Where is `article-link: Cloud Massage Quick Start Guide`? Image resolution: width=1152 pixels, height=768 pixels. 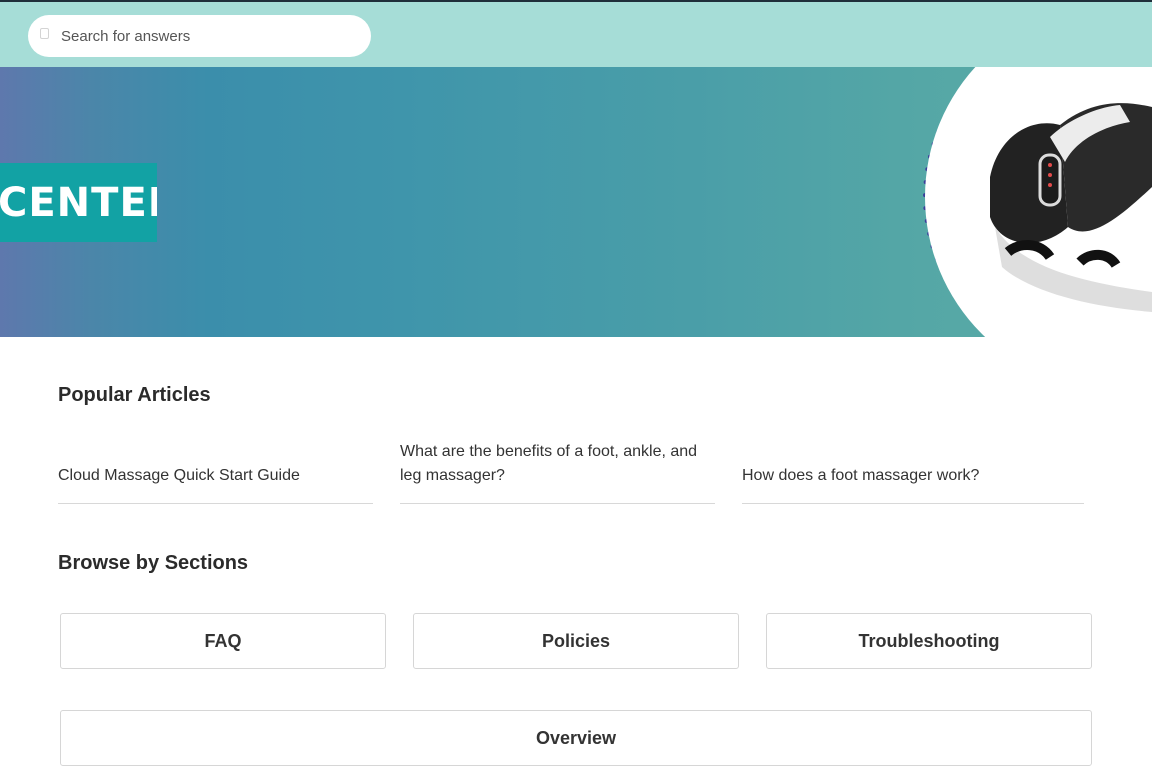
article-link: Cloud Massage Quick Start Guide is located at coordinates (215, 470).